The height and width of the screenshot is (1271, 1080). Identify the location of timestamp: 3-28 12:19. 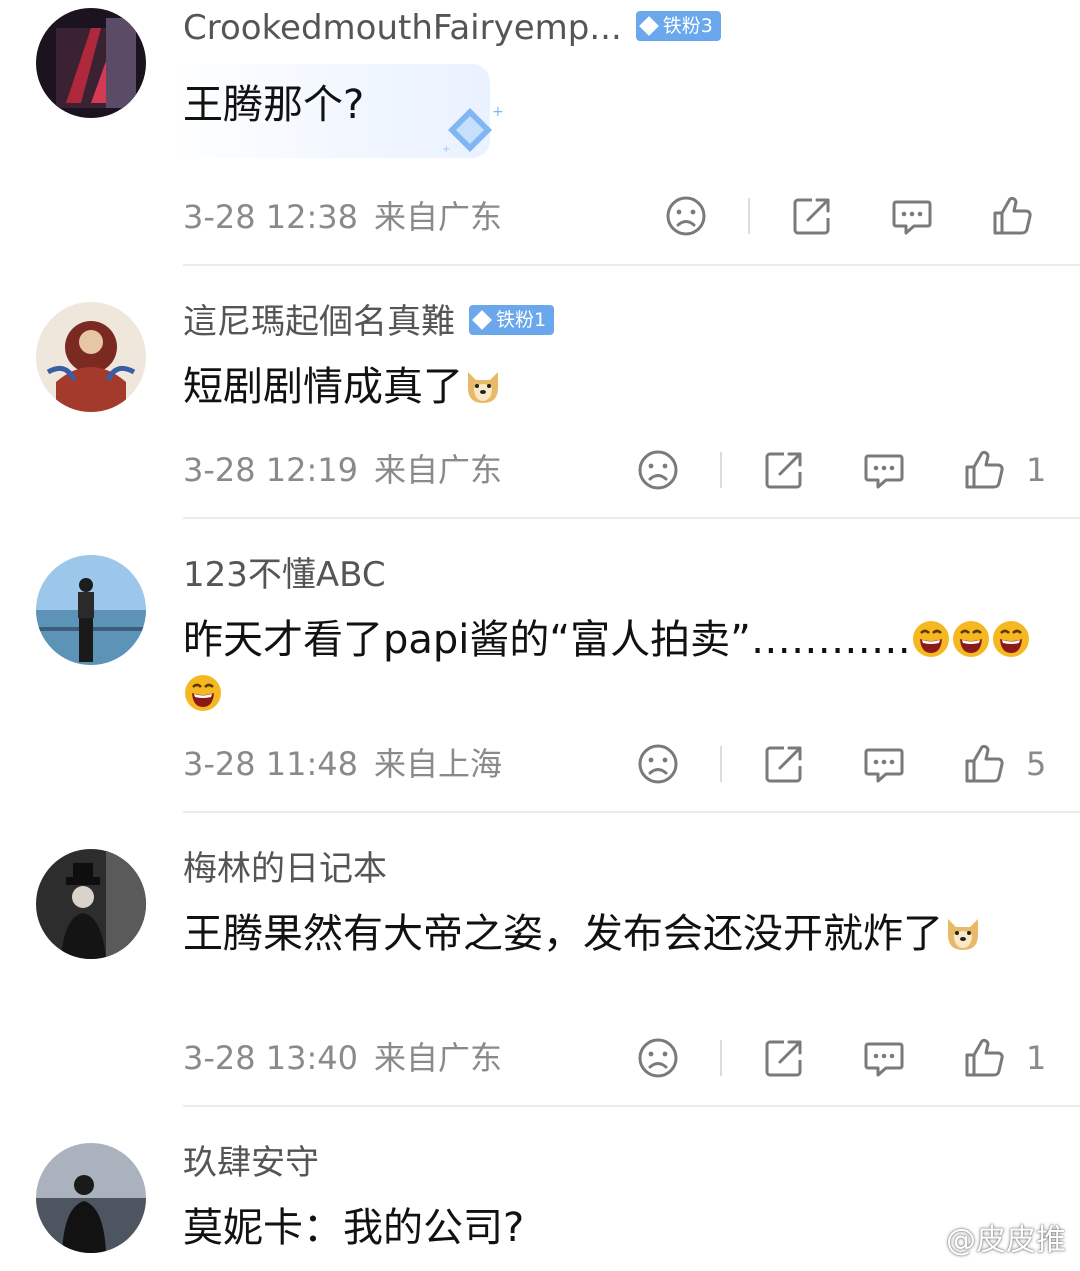
(271, 470).